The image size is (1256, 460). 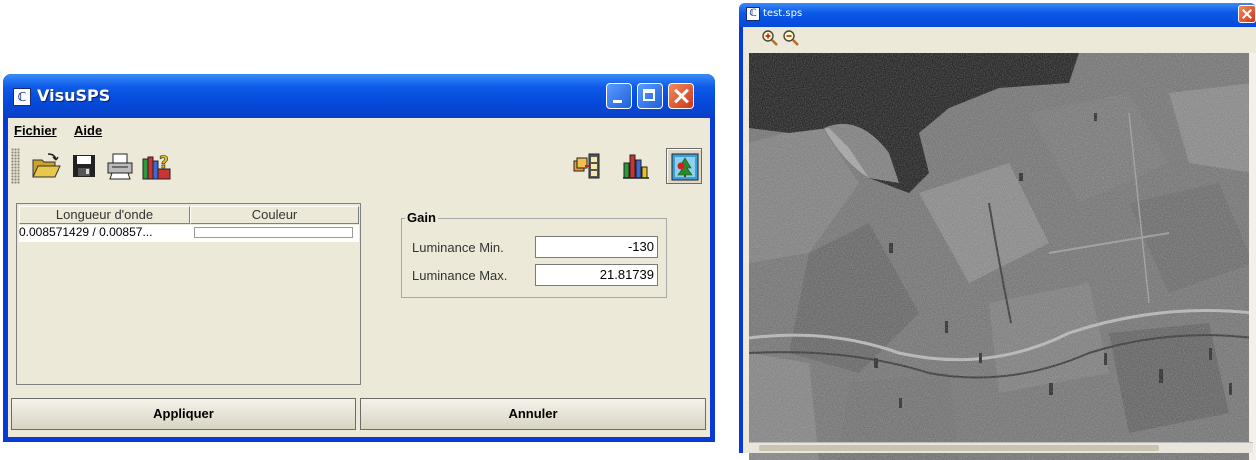 I want to click on luminance-min-field: -130, so click(x=596, y=247).